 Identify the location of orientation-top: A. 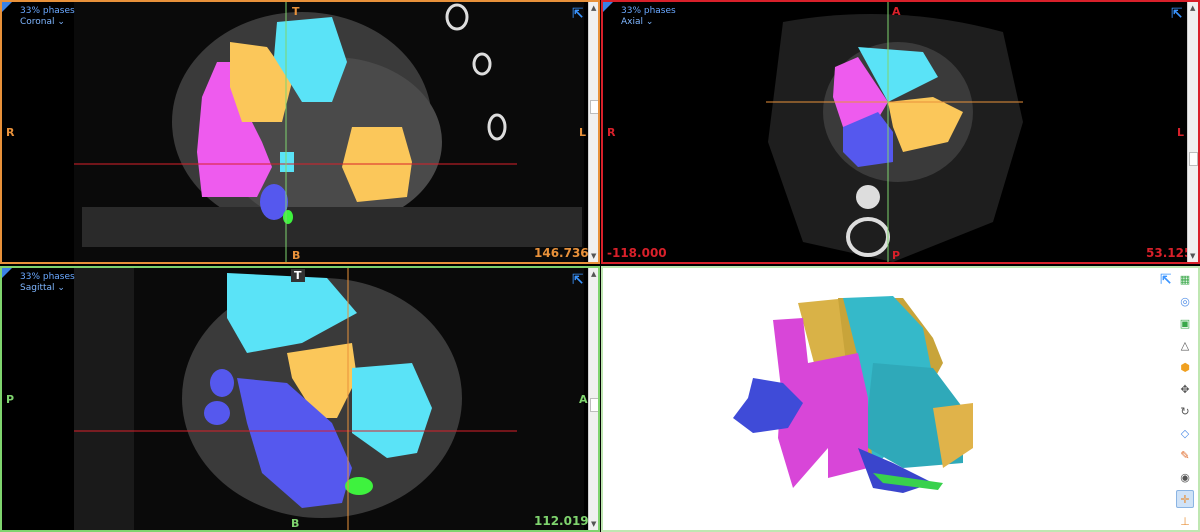
(896, 11).